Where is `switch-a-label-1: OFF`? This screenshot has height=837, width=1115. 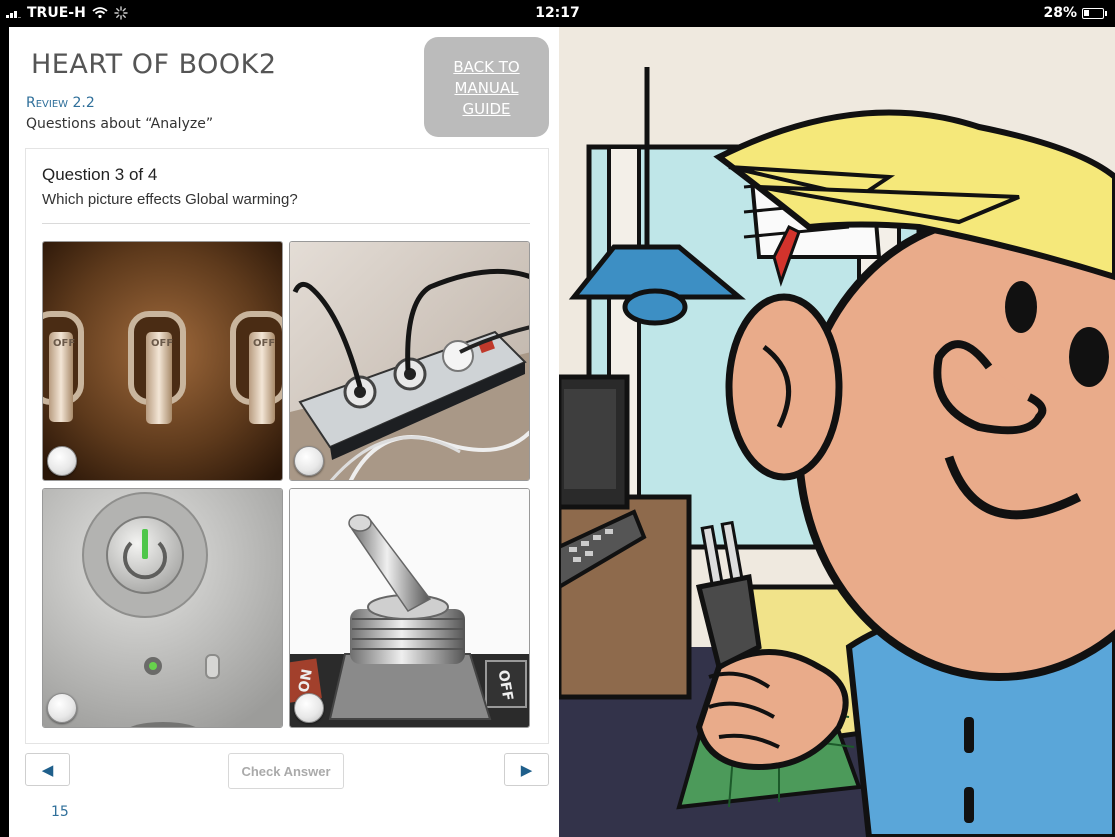 switch-a-label-1: OFF is located at coordinates (64, 343).